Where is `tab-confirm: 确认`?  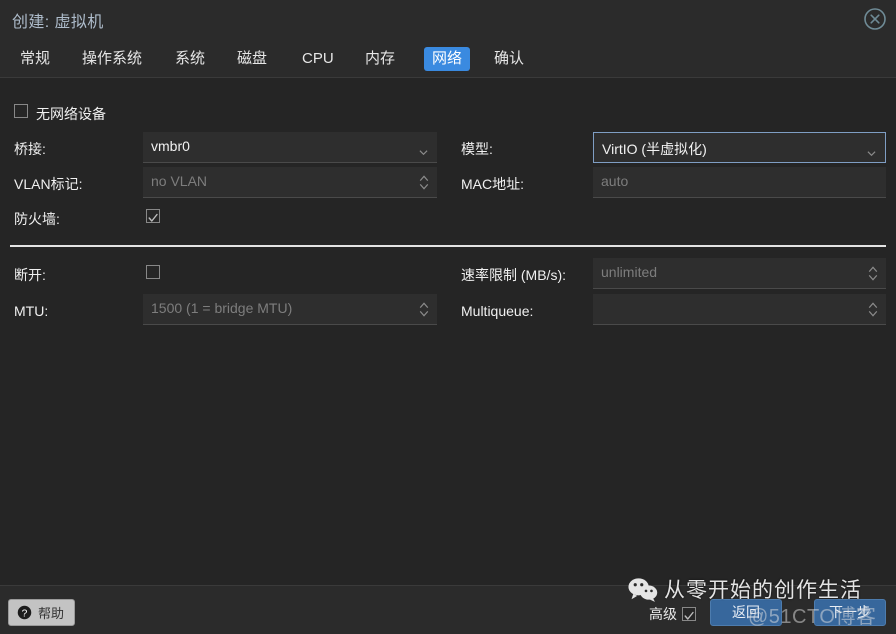 tab-confirm: 确认 is located at coordinates (509, 59).